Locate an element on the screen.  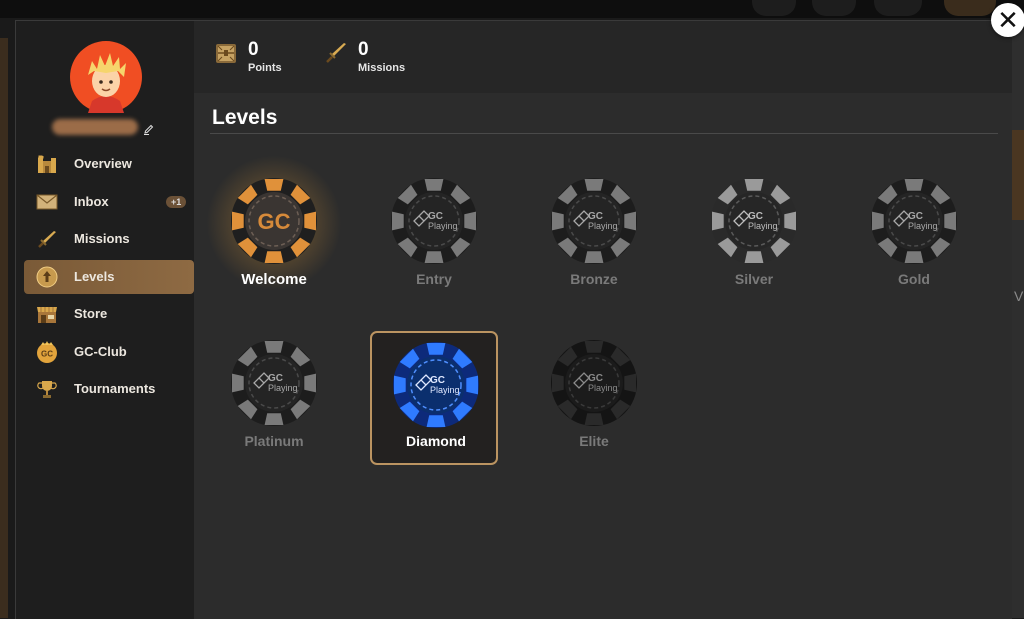
level-card-platinum: GC Playing Platinum is located at coordinates (274, 398).